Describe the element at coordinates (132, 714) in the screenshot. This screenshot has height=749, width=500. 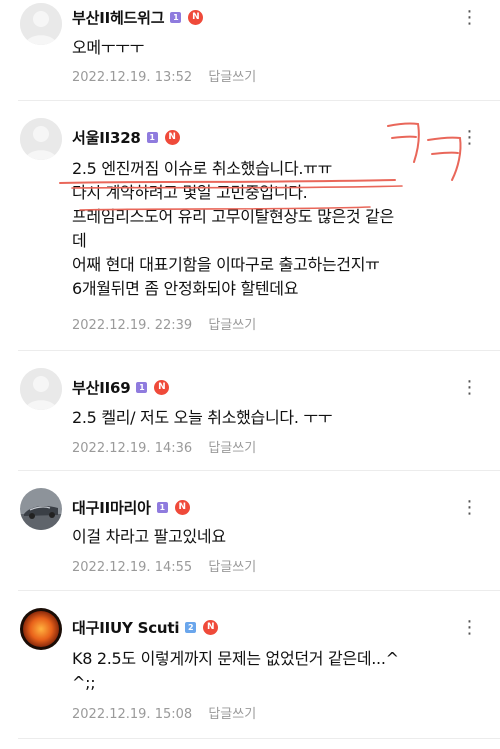
I see `comment-date: 2022.12.19. 15:08` at that location.